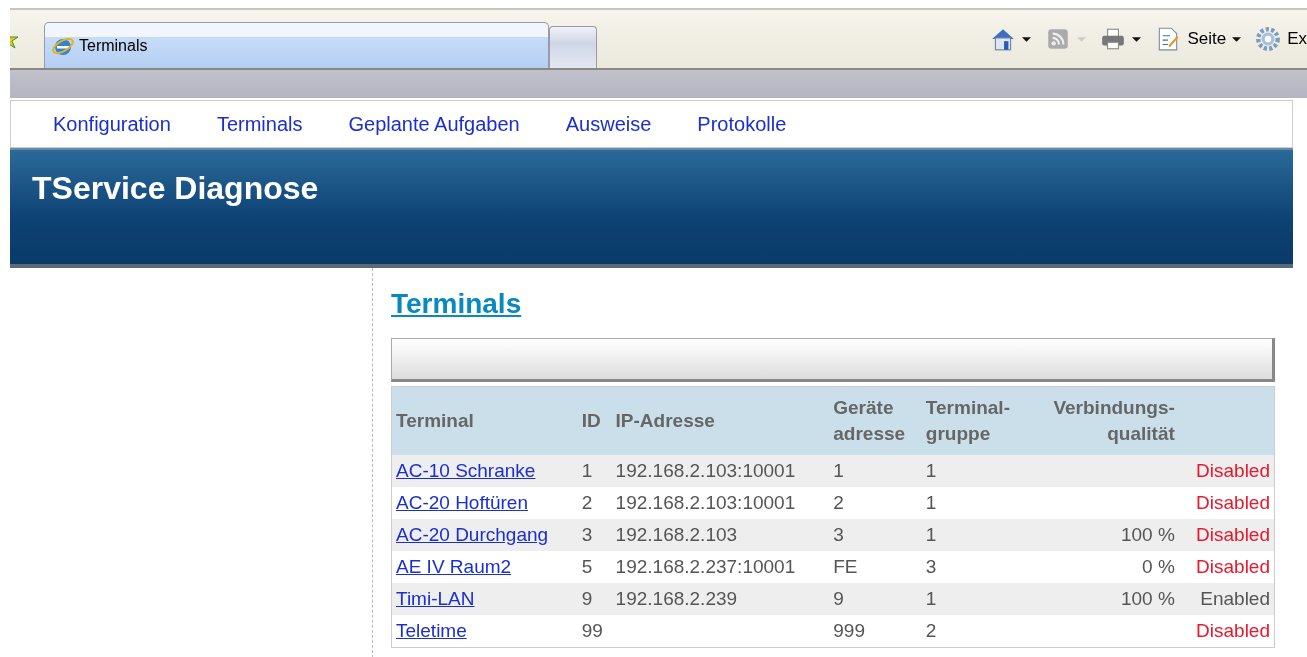 This screenshot has height=657, width=1307. I want to click on table-cell: 192.168.2.103, so click(676, 534).